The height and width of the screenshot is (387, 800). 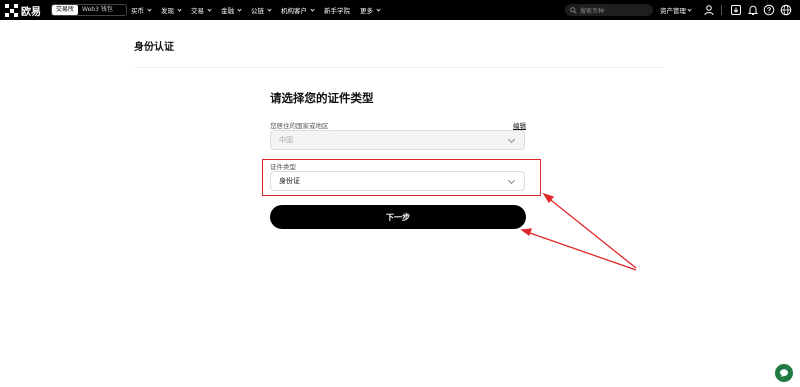 I want to click on nav-item-academy: 新手学院, so click(x=337, y=10).